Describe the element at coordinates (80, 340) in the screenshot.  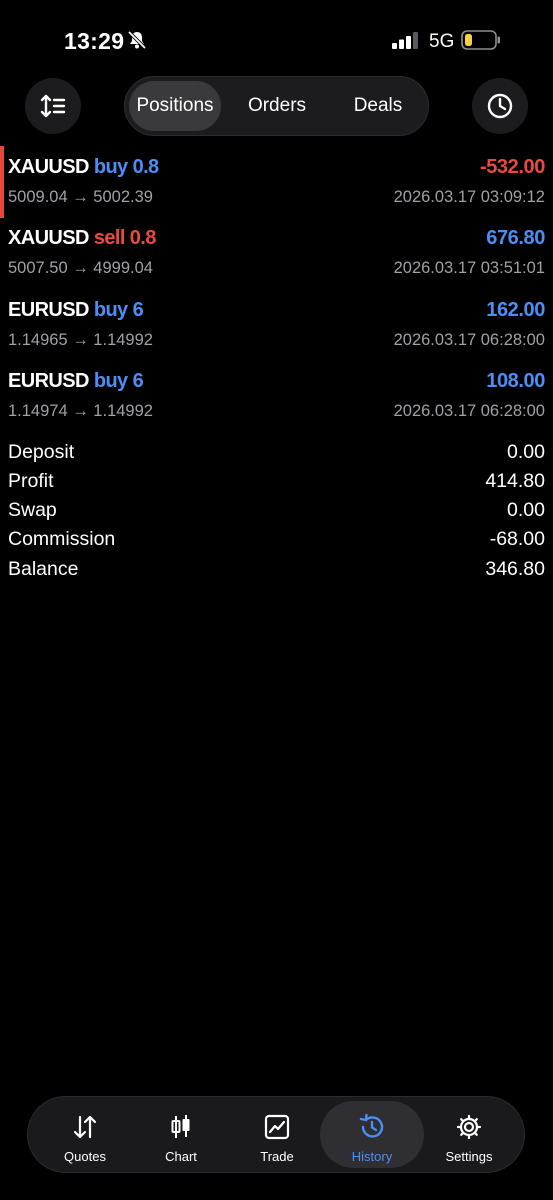
I see `position-prices: 1.14965 → 1.14992` at that location.